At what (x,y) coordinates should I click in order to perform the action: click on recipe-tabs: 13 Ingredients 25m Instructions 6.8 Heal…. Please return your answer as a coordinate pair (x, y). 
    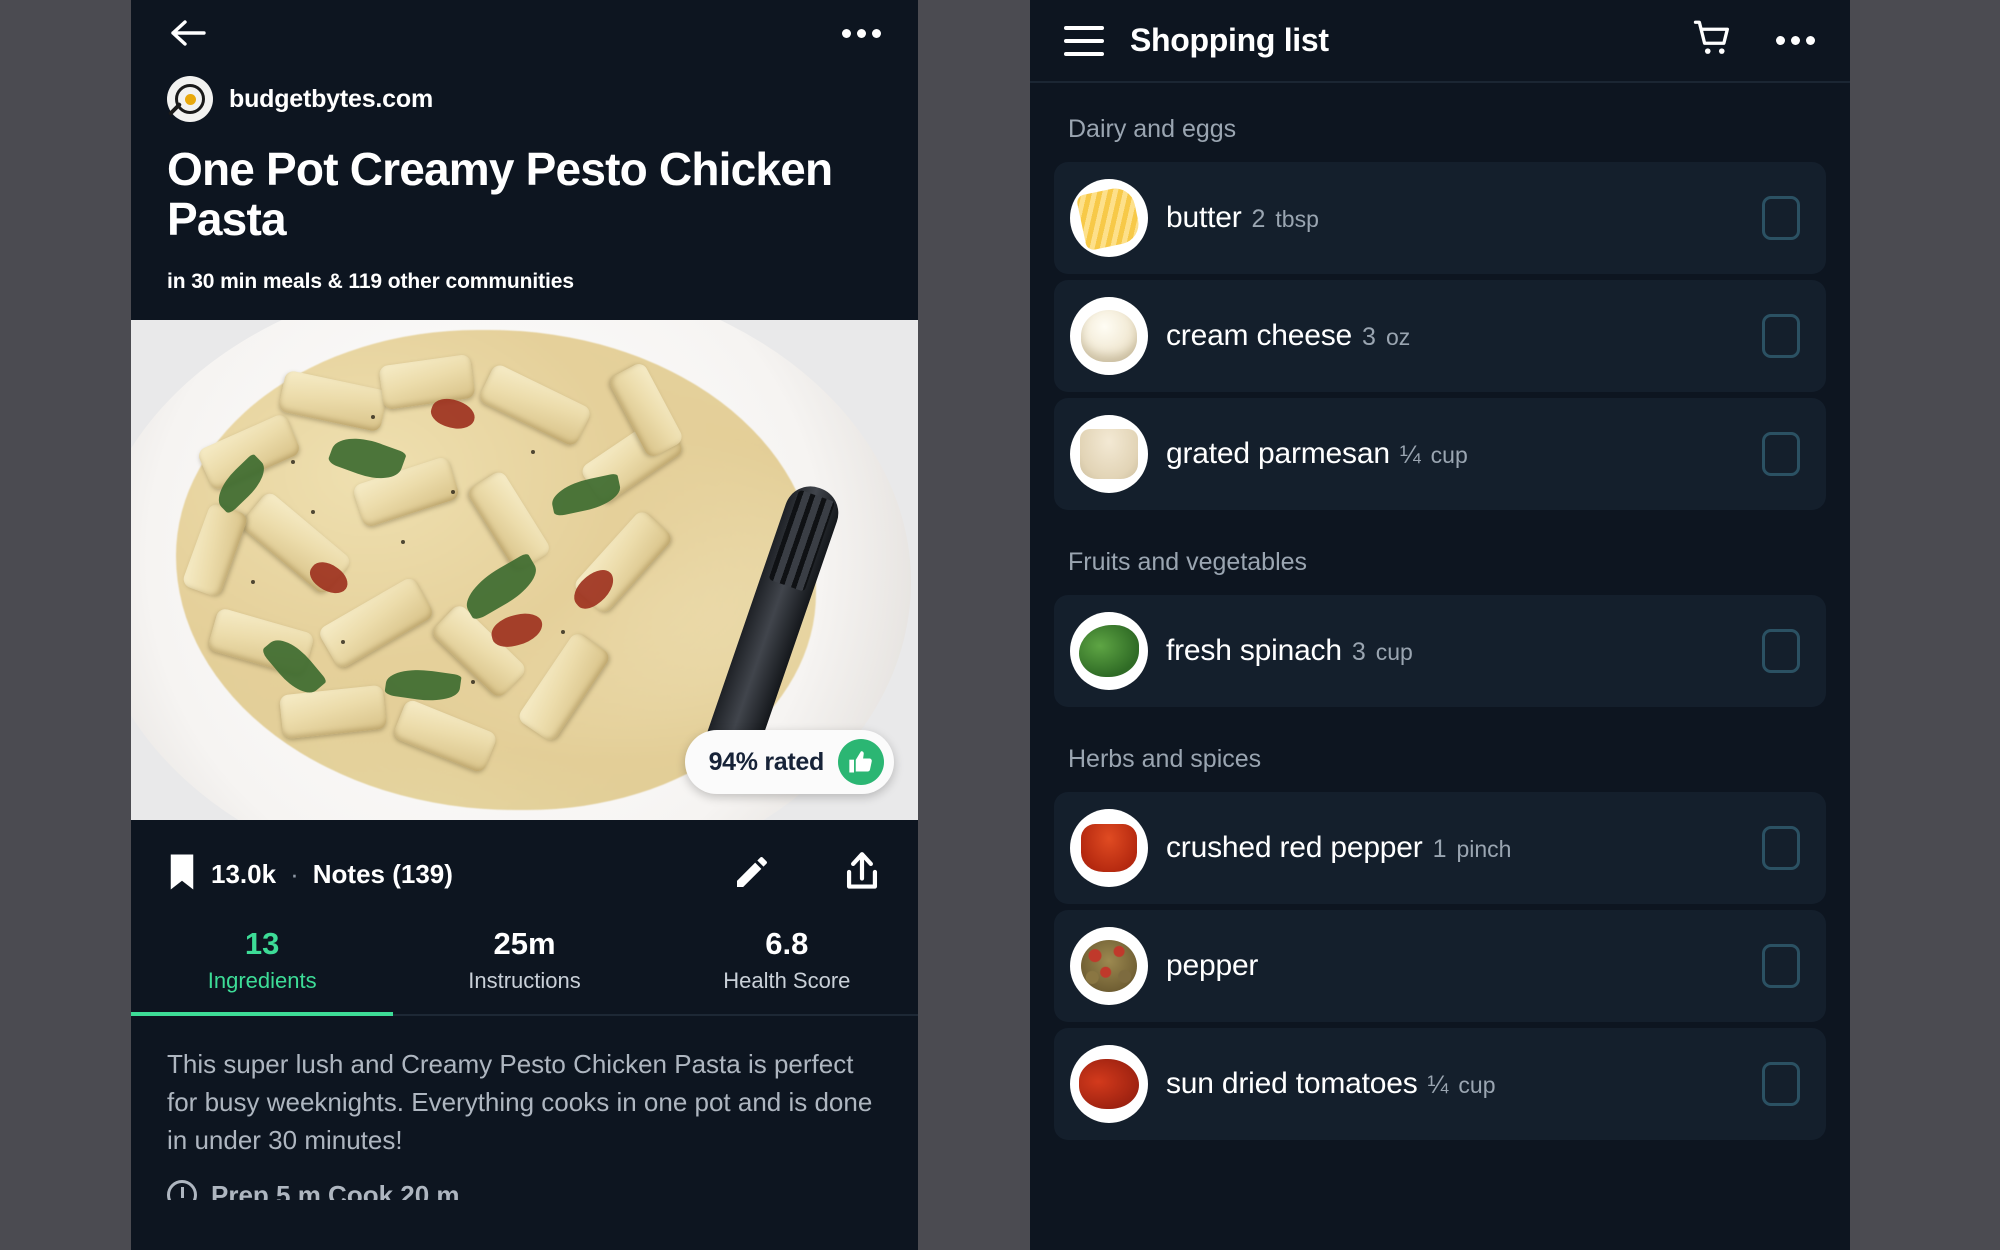
    Looking at the image, I should click on (524, 965).